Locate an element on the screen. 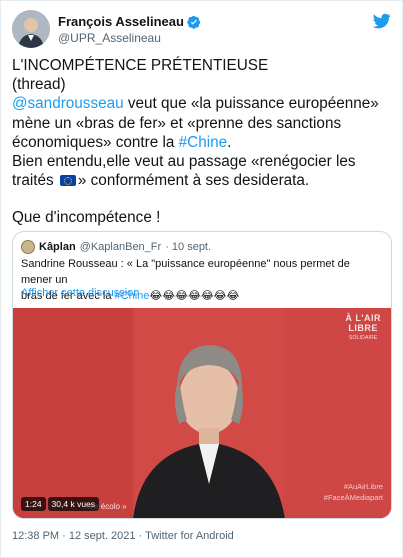  tweet-text-fragment: économiques» contre la is located at coordinates (95, 142).